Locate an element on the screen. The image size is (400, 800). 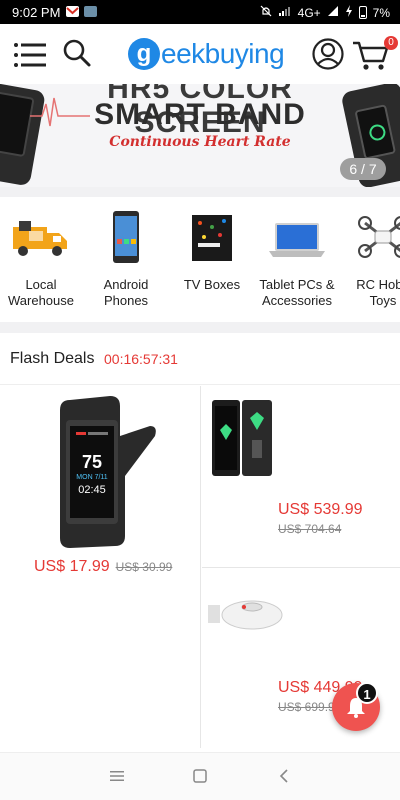
truck-icon is located at coordinates (41, 237).